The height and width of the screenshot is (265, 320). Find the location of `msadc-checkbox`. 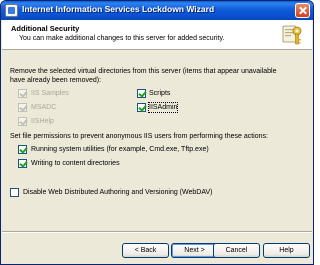

msadc-checkbox is located at coordinates (22, 107).